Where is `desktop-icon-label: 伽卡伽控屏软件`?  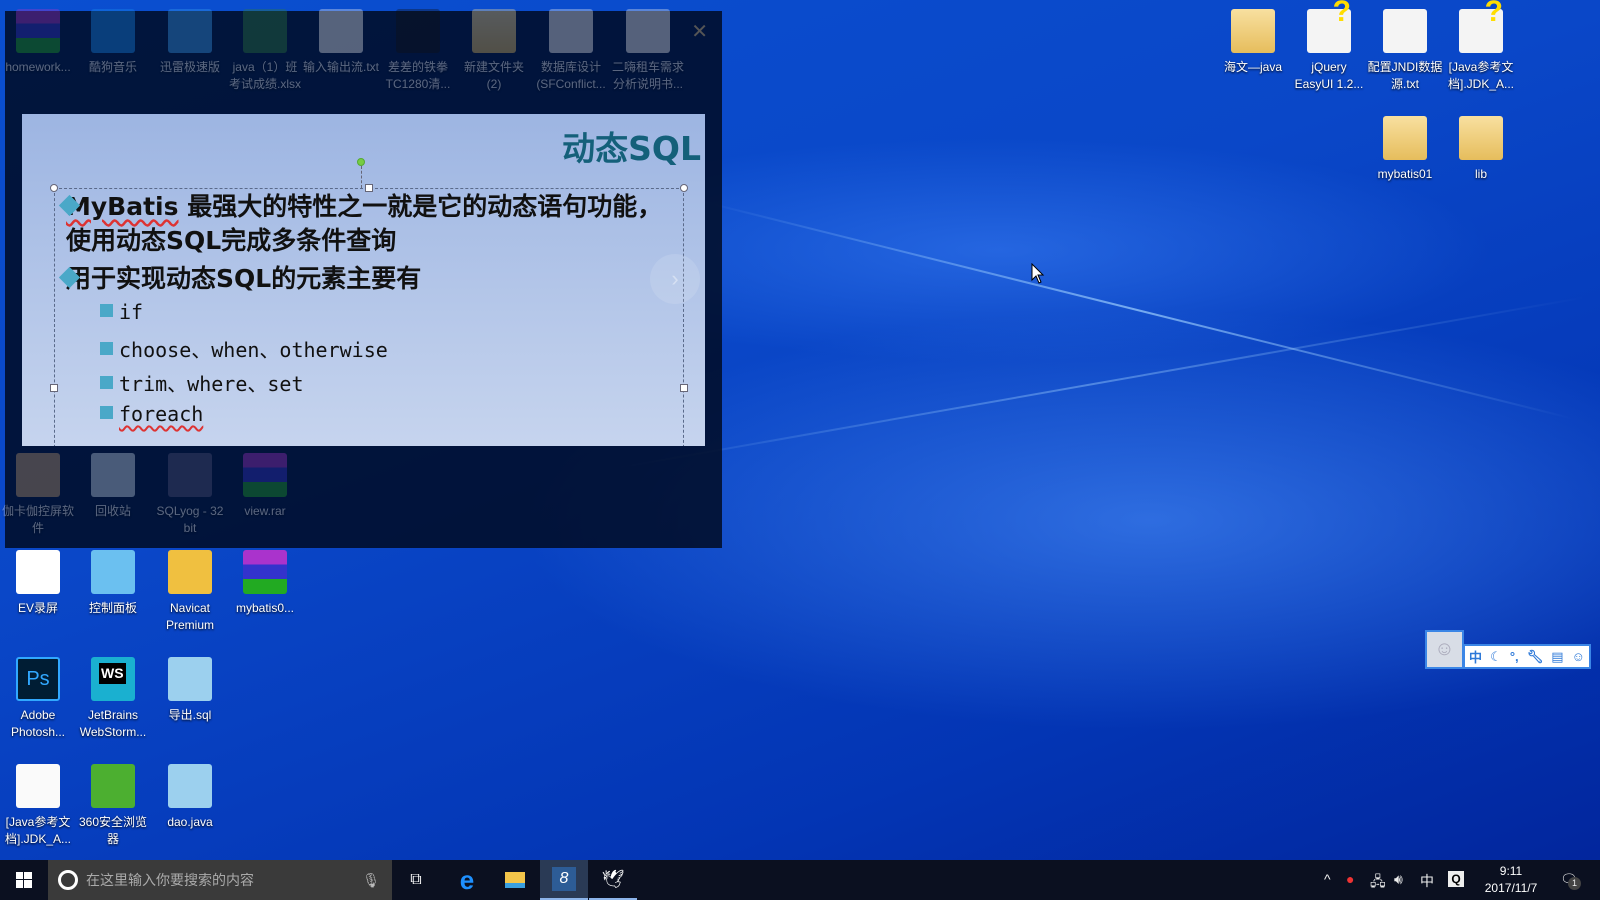 desktop-icon-label: 伽卡伽控屏软件 is located at coordinates (37, 519).